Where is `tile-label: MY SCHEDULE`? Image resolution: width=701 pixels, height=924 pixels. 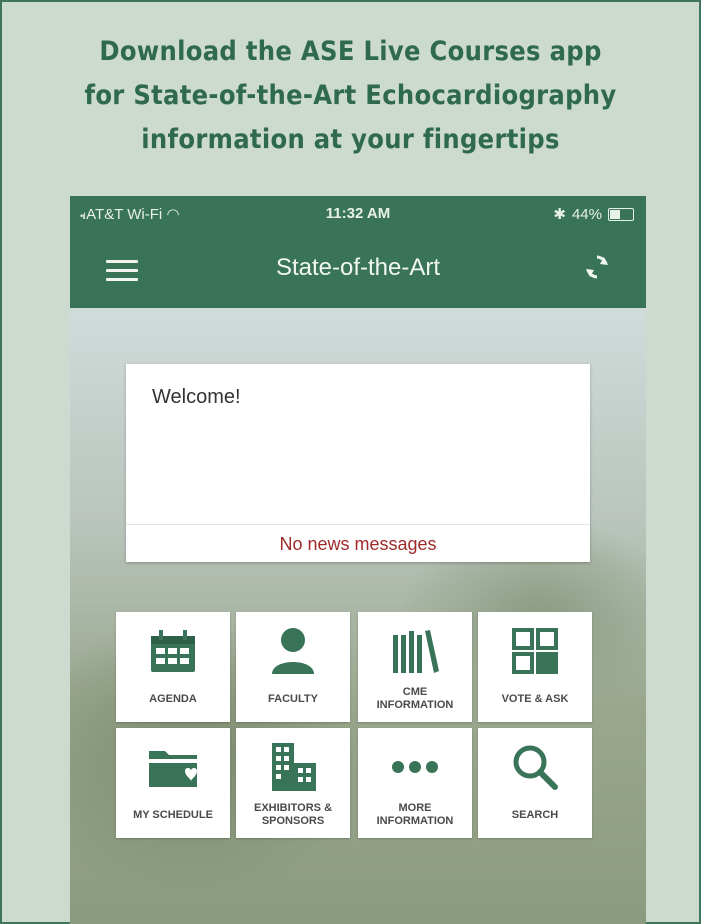
tile-label: MY SCHEDULE is located at coordinates (173, 814).